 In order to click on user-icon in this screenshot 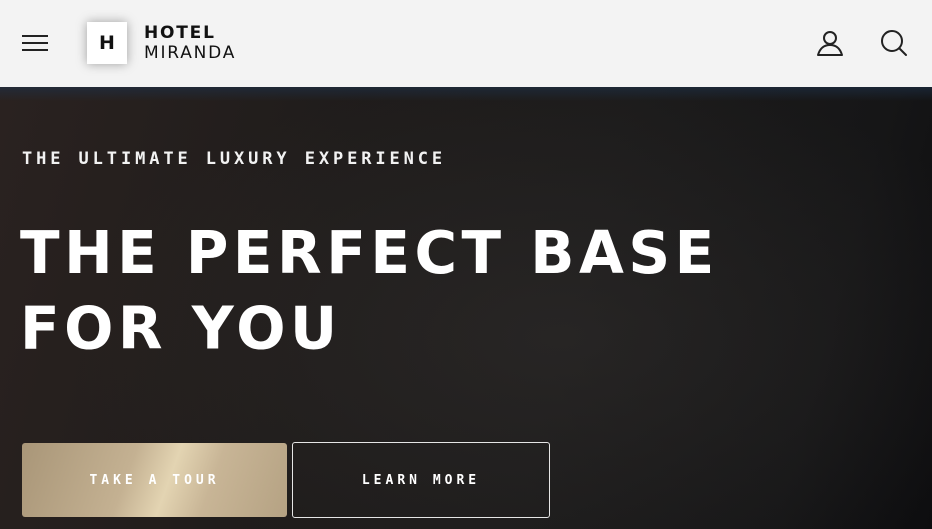, I will do `click(830, 43)`.